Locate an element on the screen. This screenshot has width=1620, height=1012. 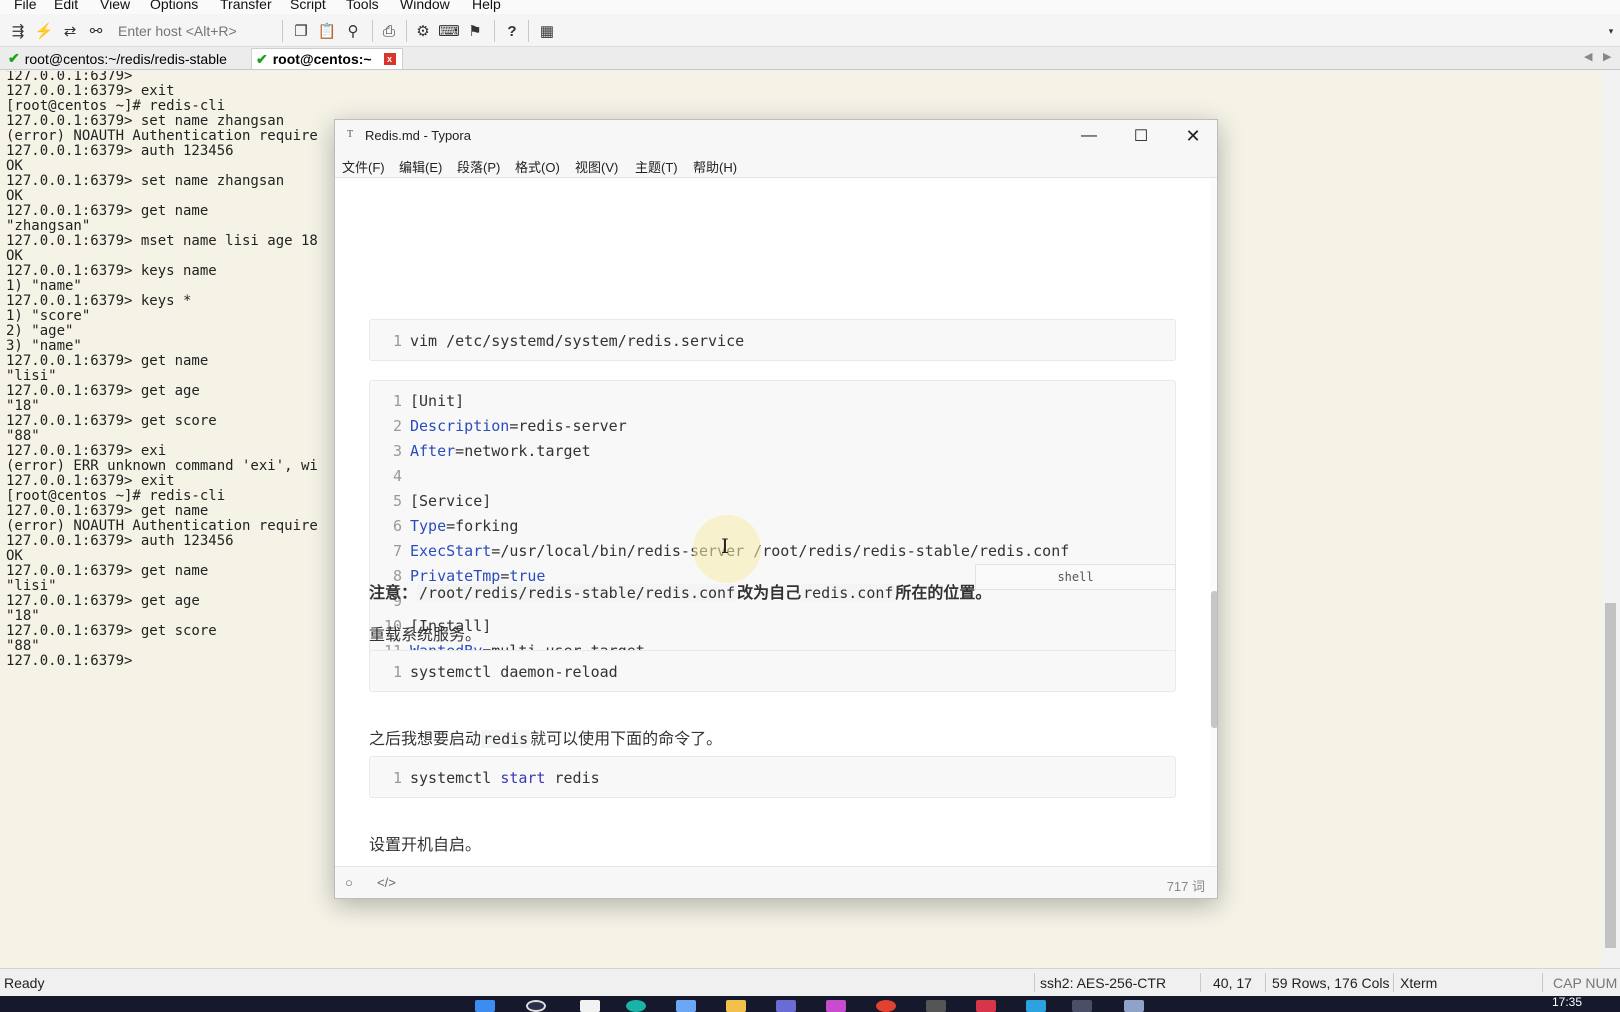
text-cursor-icon: I is located at coordinates (725, 546).